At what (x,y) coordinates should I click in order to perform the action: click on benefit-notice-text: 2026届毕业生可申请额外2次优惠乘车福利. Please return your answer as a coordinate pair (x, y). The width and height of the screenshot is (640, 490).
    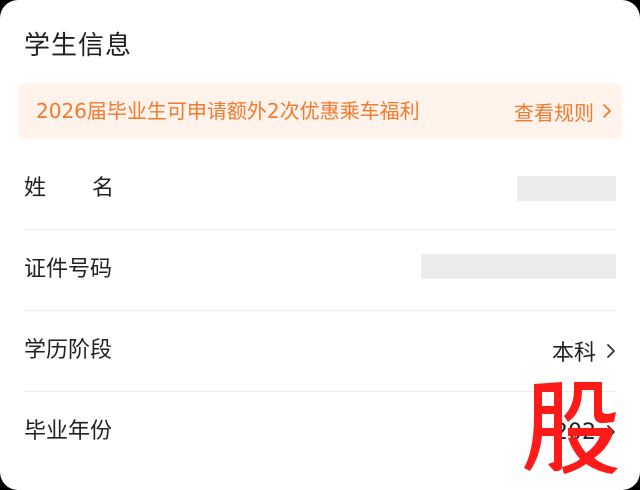
    Looking at the image, I should click on (228, 111).